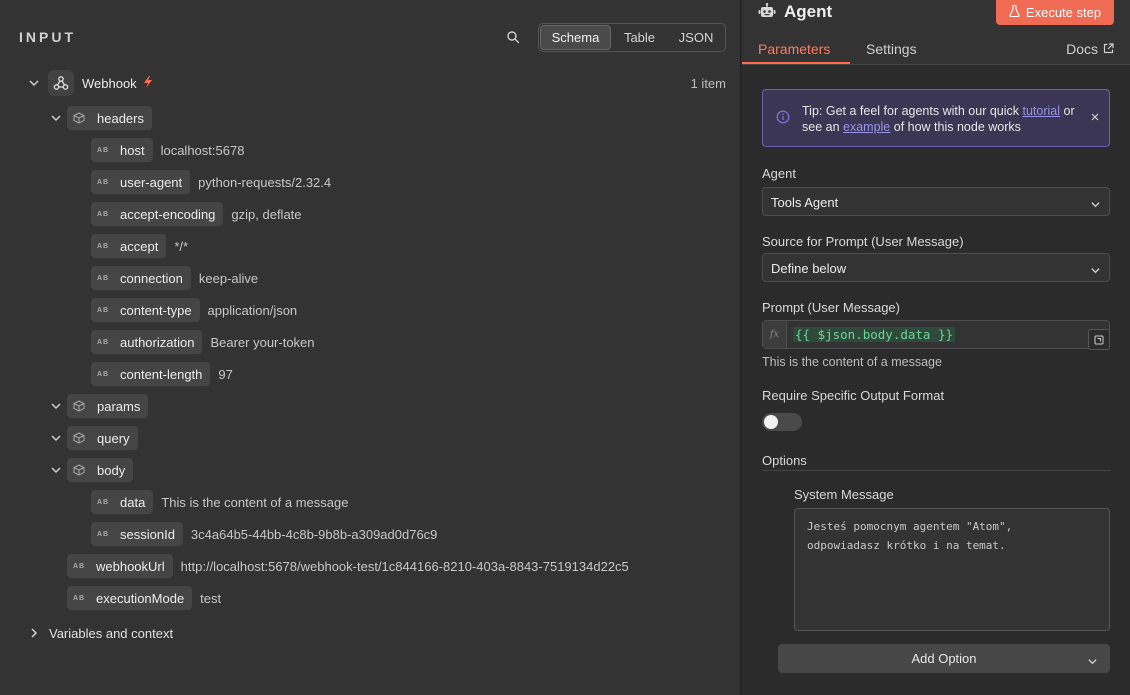 This screenshot has width=1130, height=695. What do you see at coordinates (133, 502) in the screenshot?
I see `field-name: data` at bounding box center [133, 502].